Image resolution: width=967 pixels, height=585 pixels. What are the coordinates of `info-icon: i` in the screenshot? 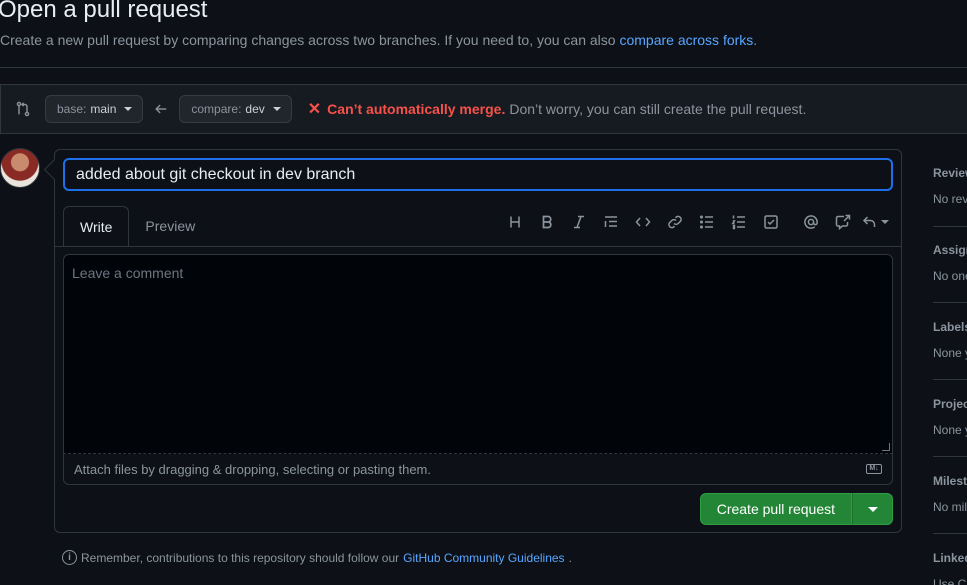 It's located at (69, 557).